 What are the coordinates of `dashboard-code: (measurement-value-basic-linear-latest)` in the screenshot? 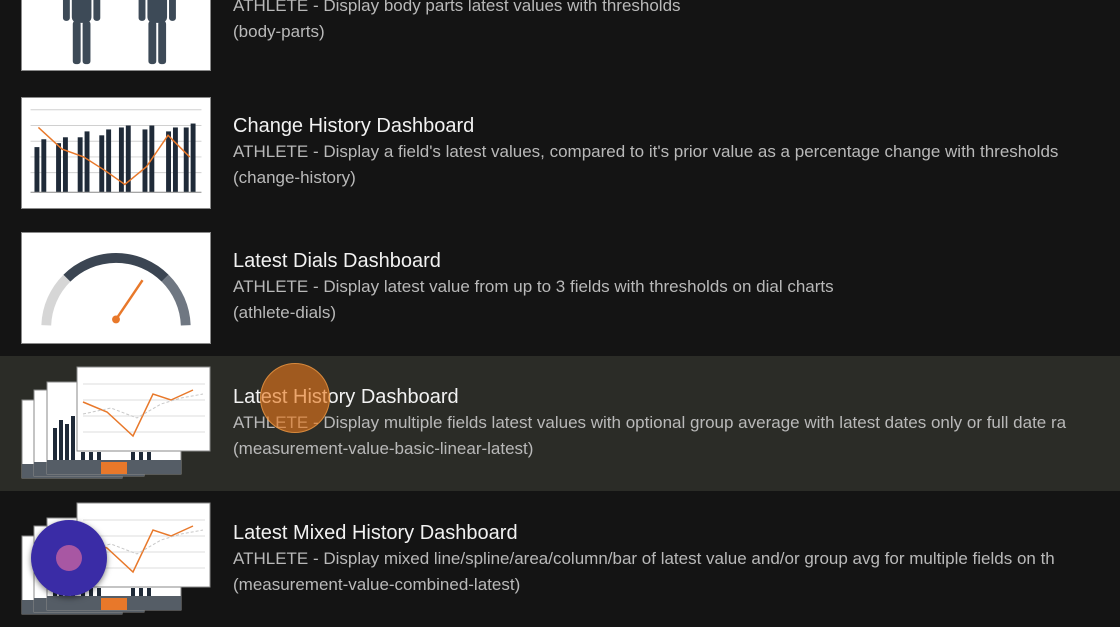 It's located at (383, 448).